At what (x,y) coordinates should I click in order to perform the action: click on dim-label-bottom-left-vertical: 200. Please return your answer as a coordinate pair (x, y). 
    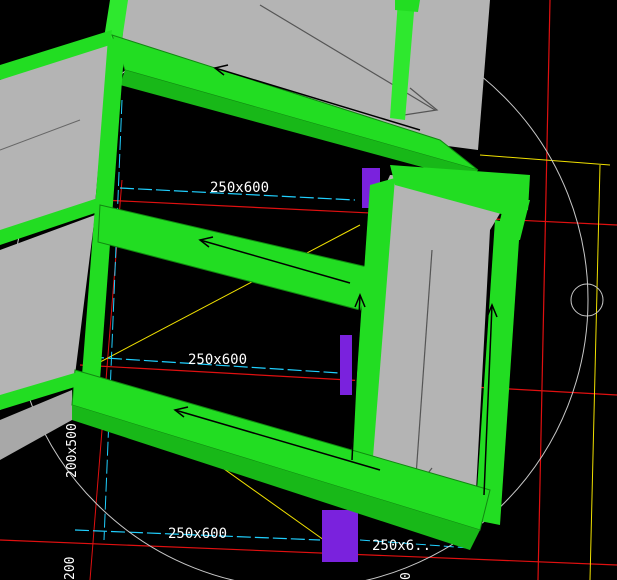
    Looking at the image, I should click on (70, 568).